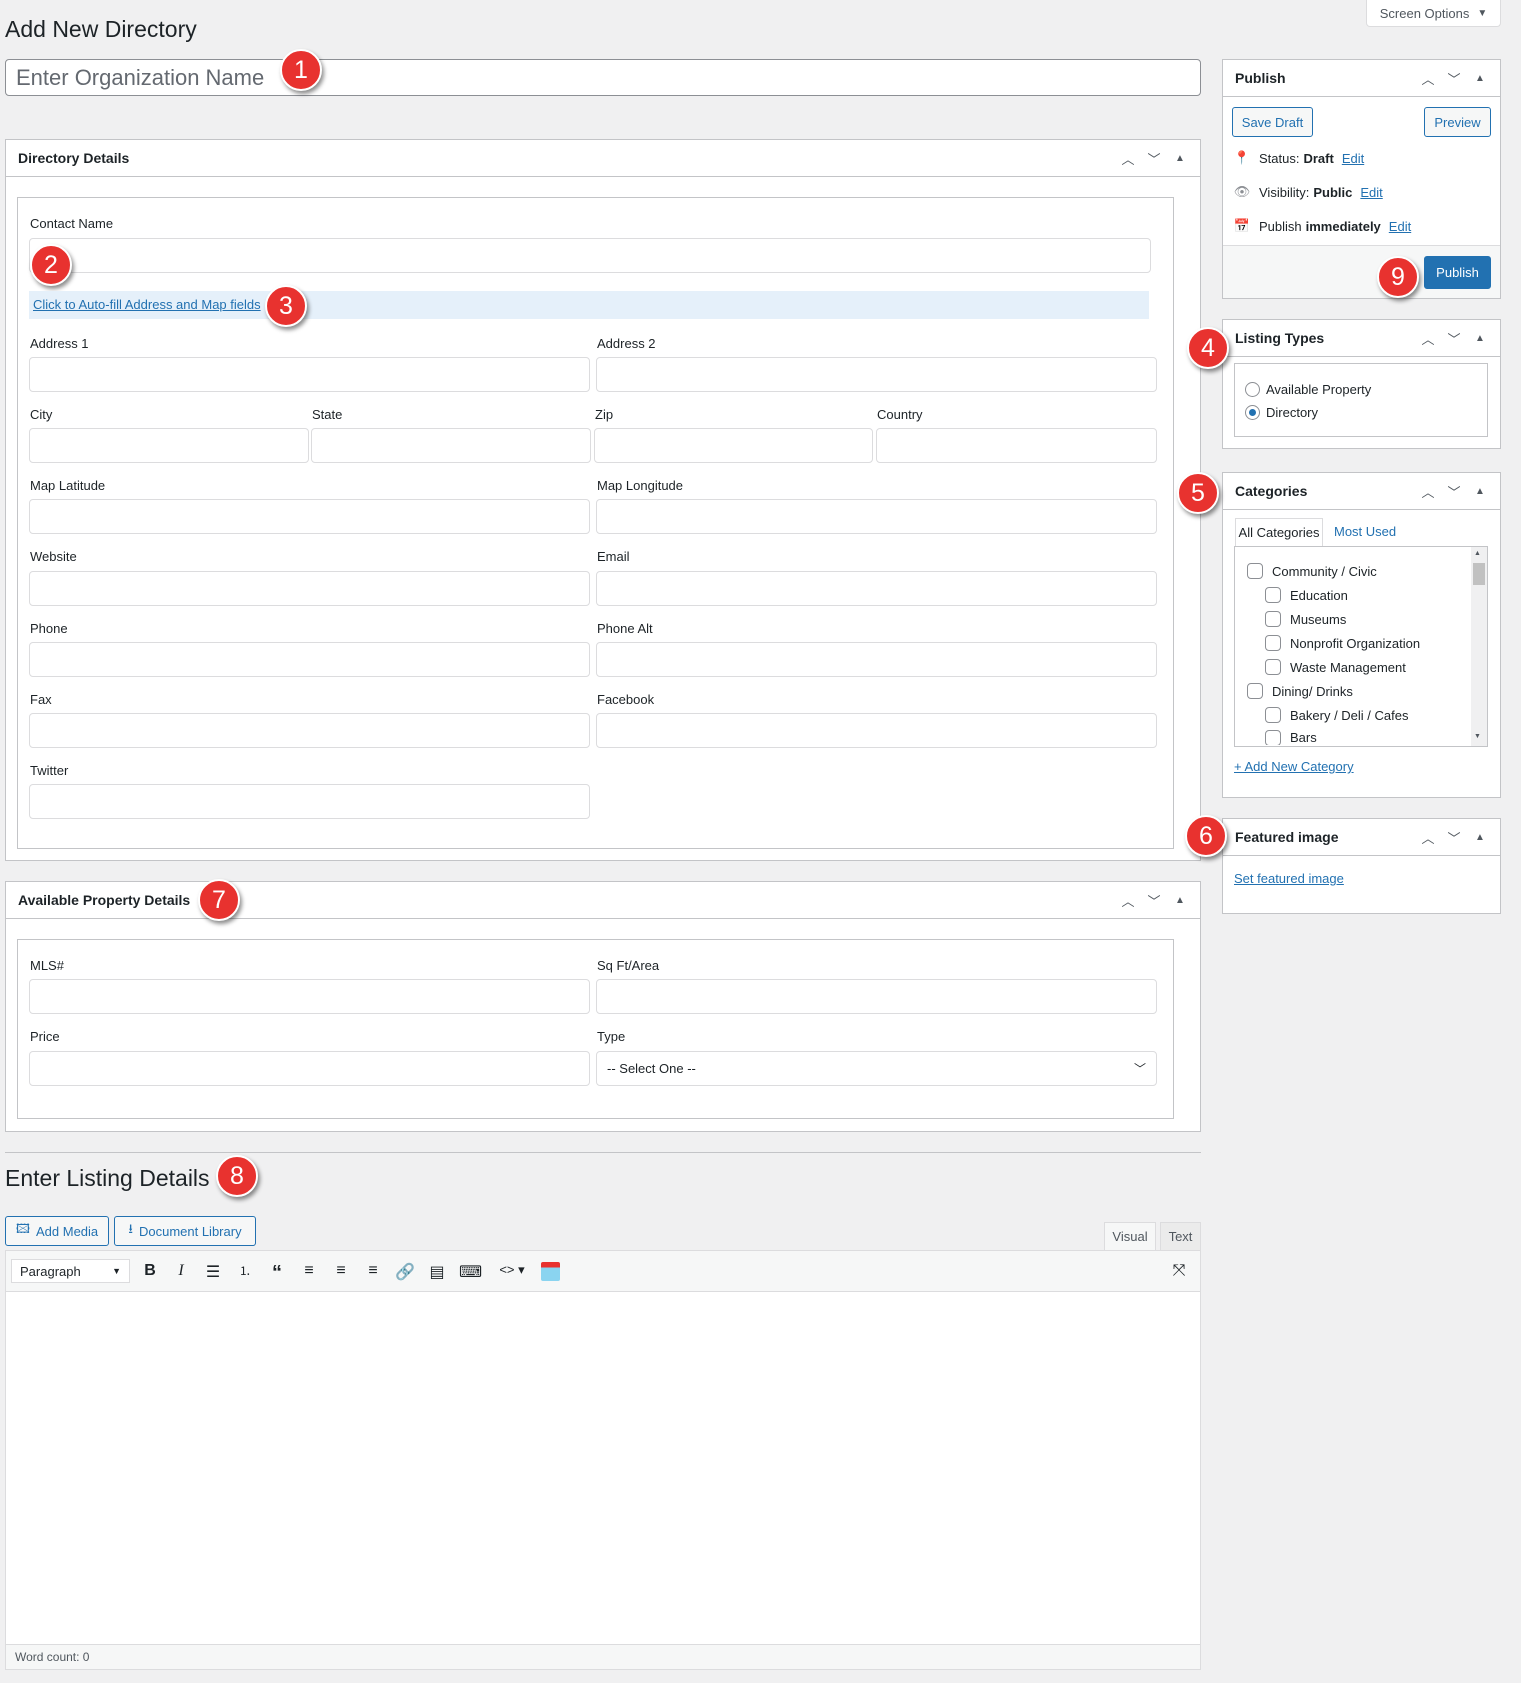 The height and width of the screenshot is (1683, 1521). What do you see at coordinates (1479, 574) in the screenshot?
I see `scrollbar-thumb` at bounding box center [1479, 574].